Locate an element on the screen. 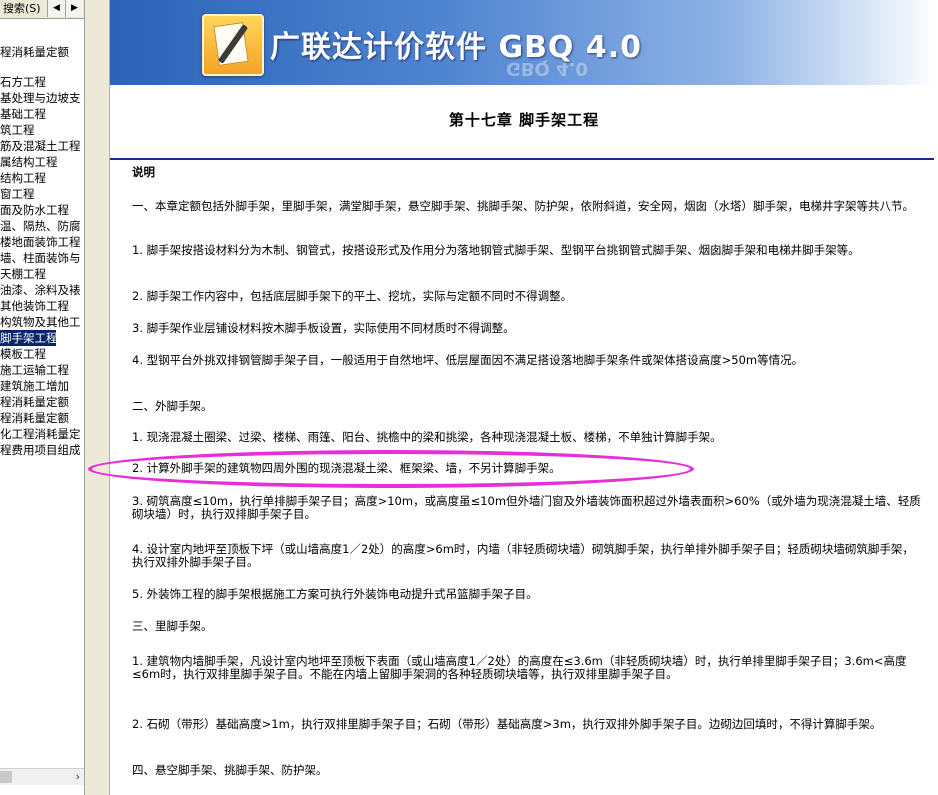 This screenshot has height=795, width=938. search-toolbar: 搜索(S) ◀ ▶ is located at coordinates (42, 9).